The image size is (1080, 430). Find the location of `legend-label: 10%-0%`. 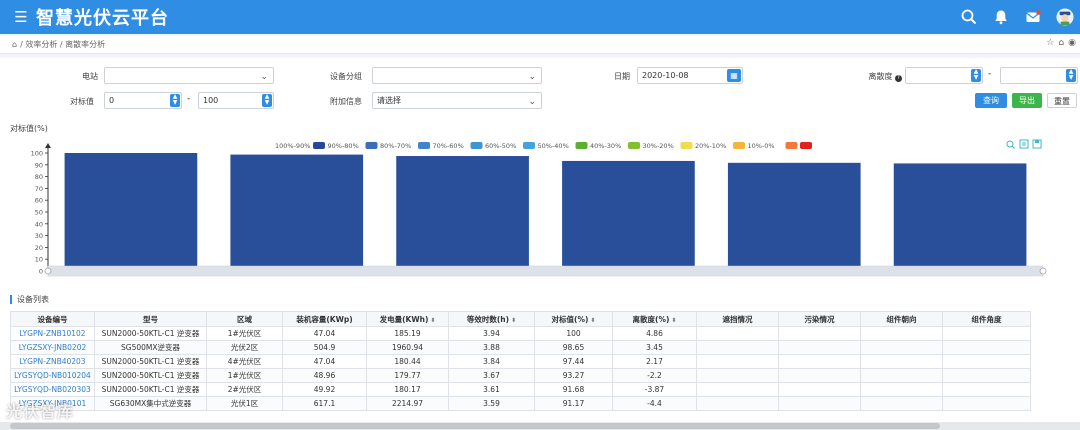

legend-label: 10%-0% is located at coordinates (761, 146).